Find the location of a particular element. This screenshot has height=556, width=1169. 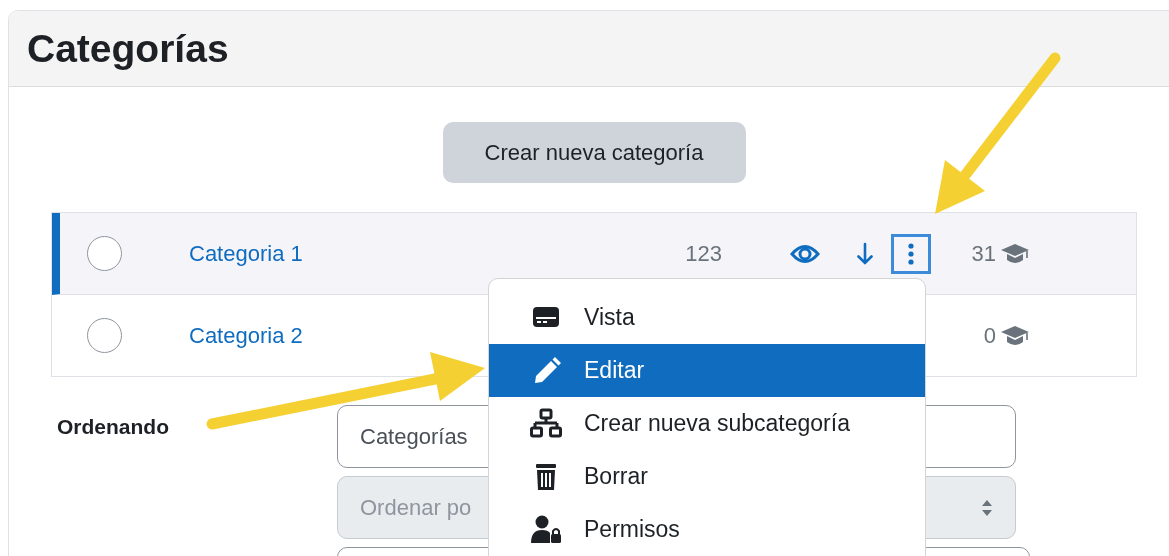

selected-category-row: Categoria 1 123 31 is located at coordinates (594, 254).